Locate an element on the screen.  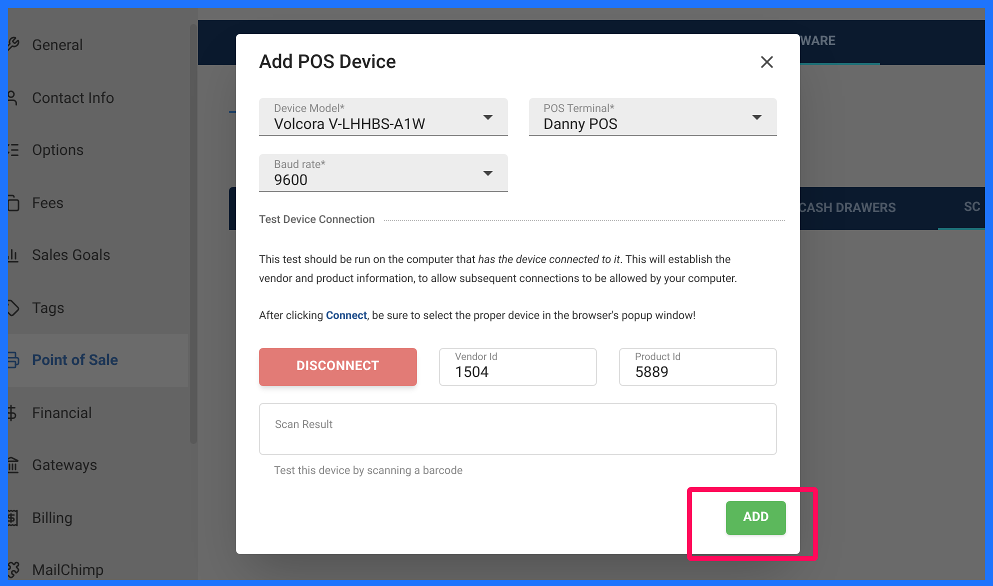
field-value: Volcora V-LHHBS-A1W is located at coordinates (350, 124).